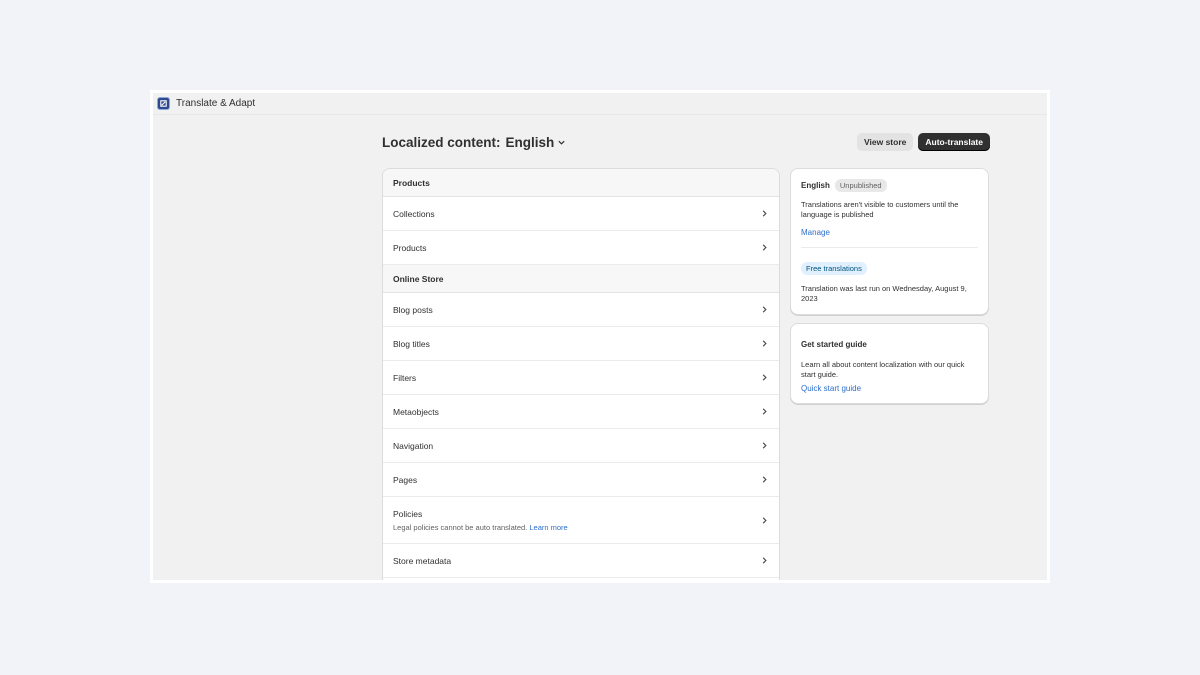  I want to click on app-title: Translate & Adapt, so click(216, 103).